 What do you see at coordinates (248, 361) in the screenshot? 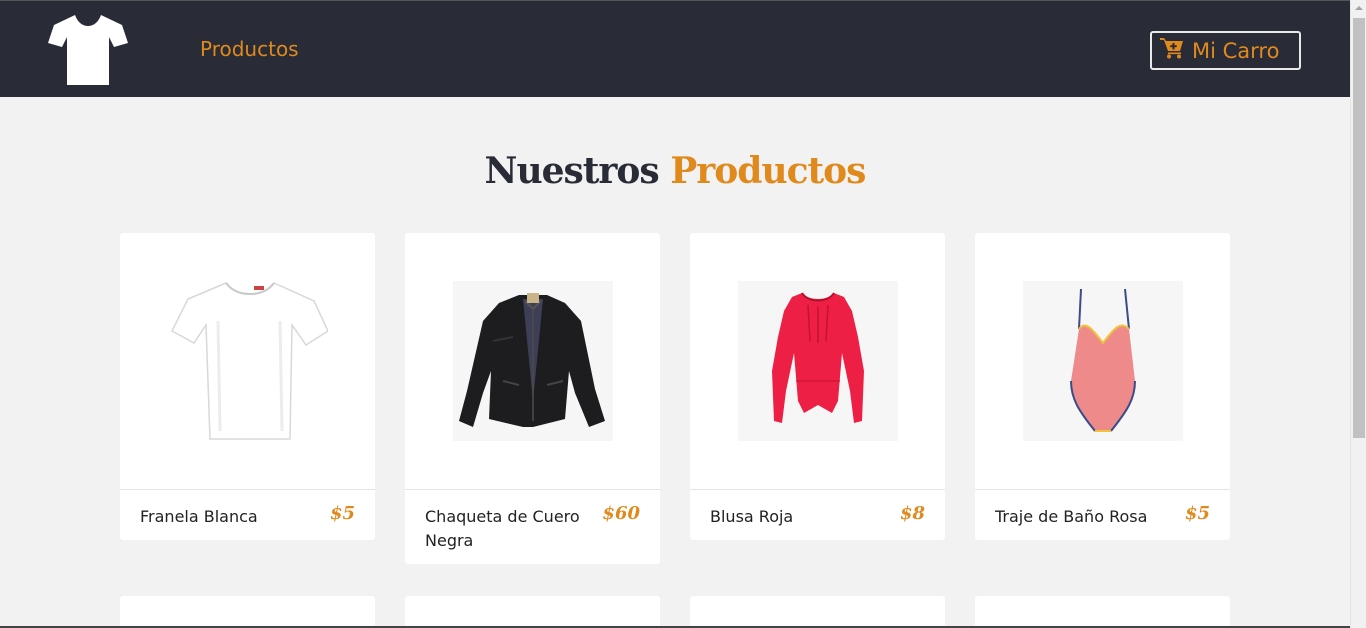
I see `white-tshirt-image` at bounding box center [248, 361].